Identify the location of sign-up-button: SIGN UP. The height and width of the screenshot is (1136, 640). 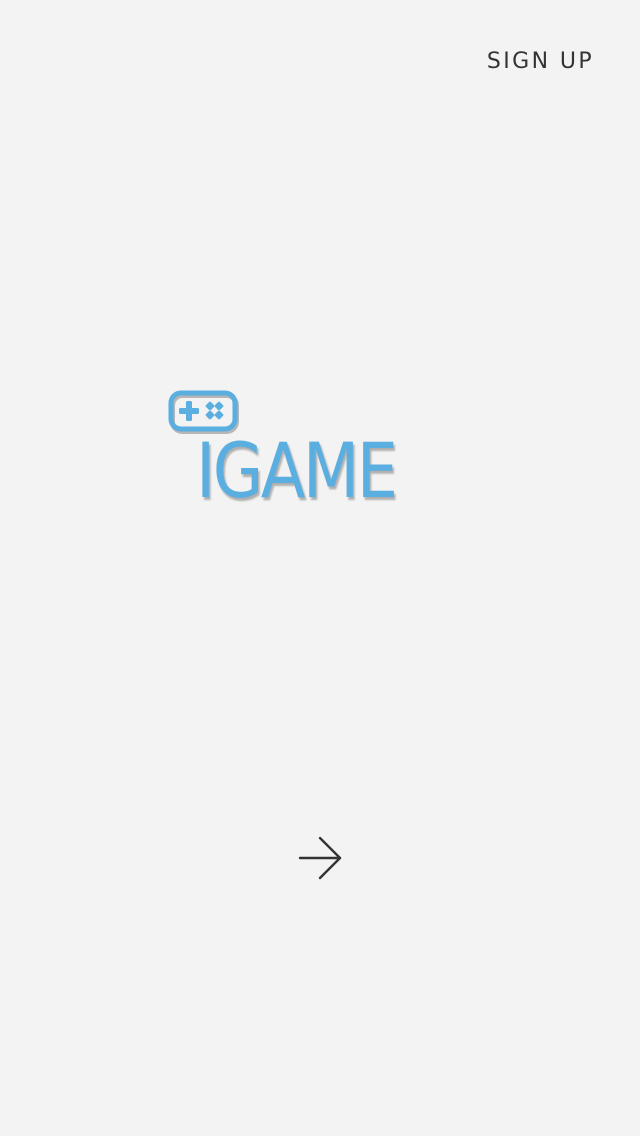
(540, 62).